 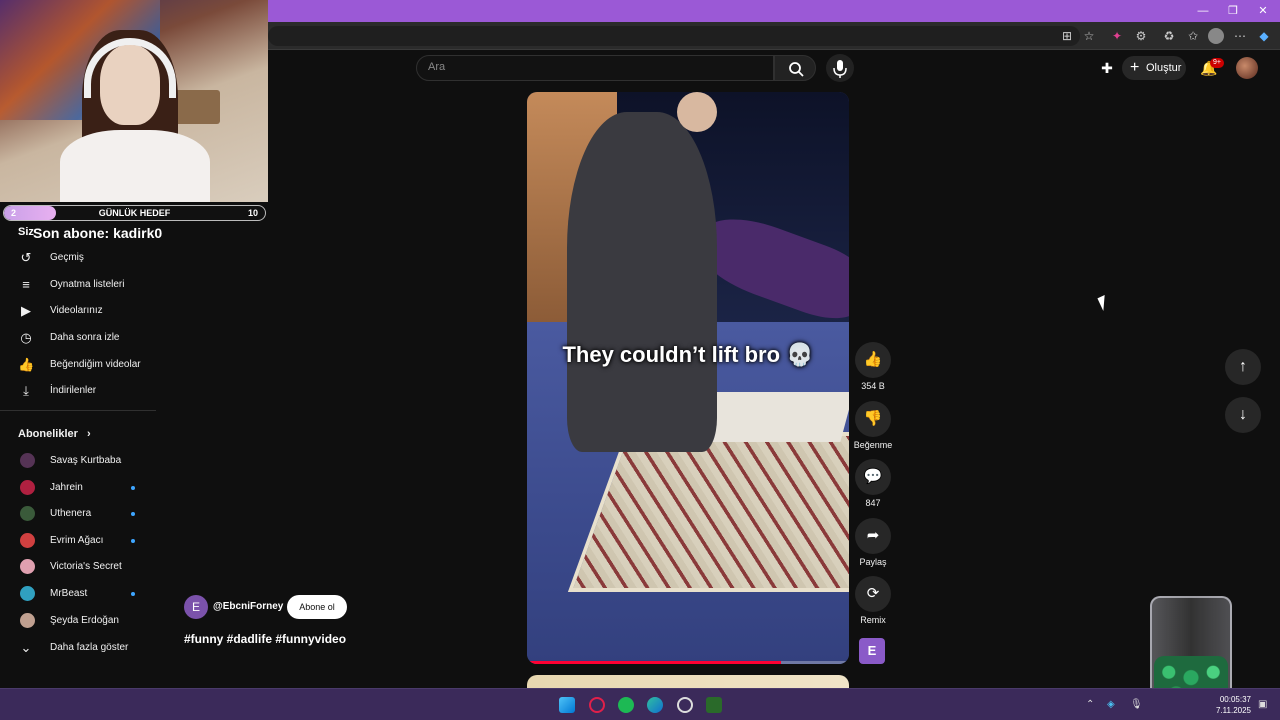 What do you see at coordinates (626, 705) in the screenshot?
I see `spotify-icon` at bounding box center [626, 705].